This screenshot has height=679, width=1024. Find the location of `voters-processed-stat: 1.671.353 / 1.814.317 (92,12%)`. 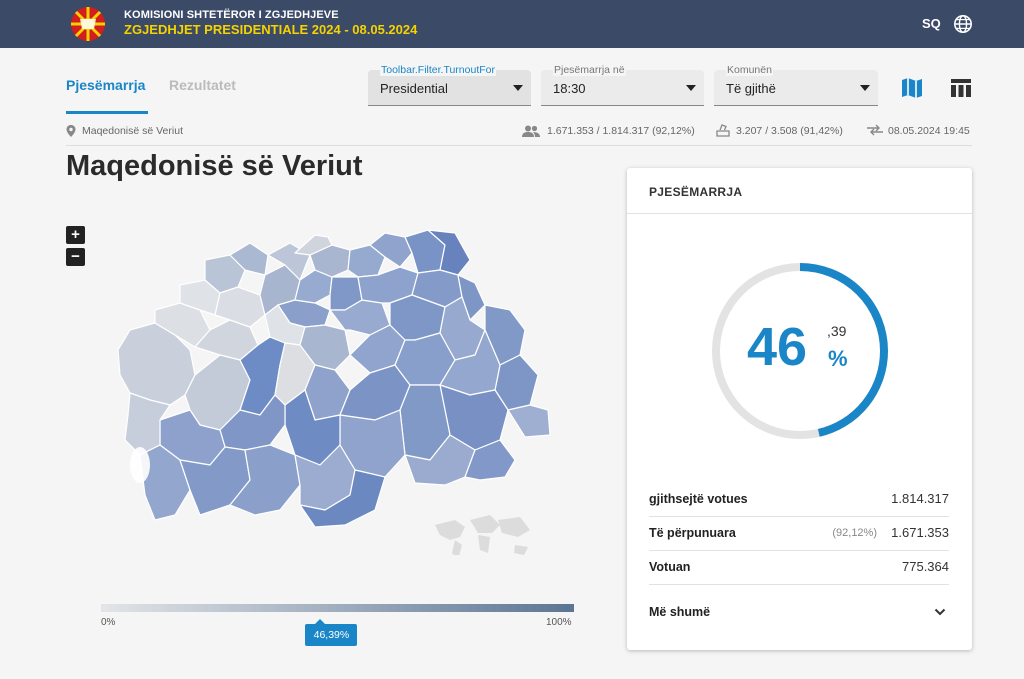

voters-processed-stat: 1.671.353 / 1.814.317 (92,12%) is located at coordinates (621, 131).